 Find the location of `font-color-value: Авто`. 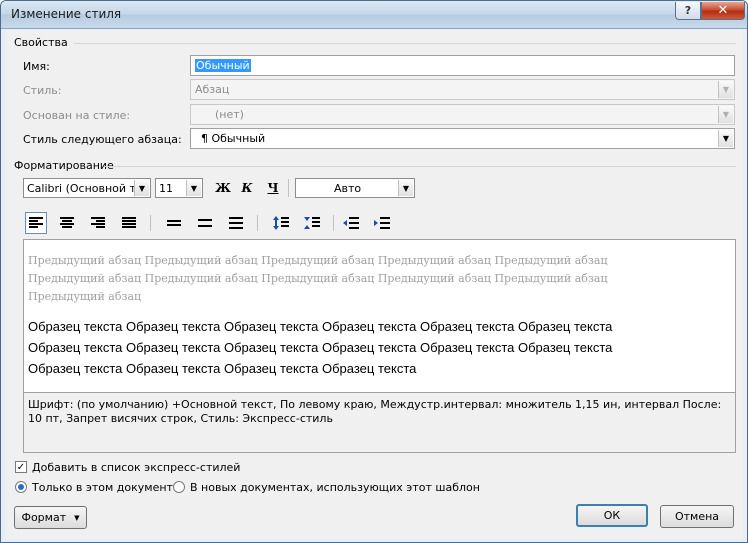

font-color-value: Авто is located at coordinates (348, 188).